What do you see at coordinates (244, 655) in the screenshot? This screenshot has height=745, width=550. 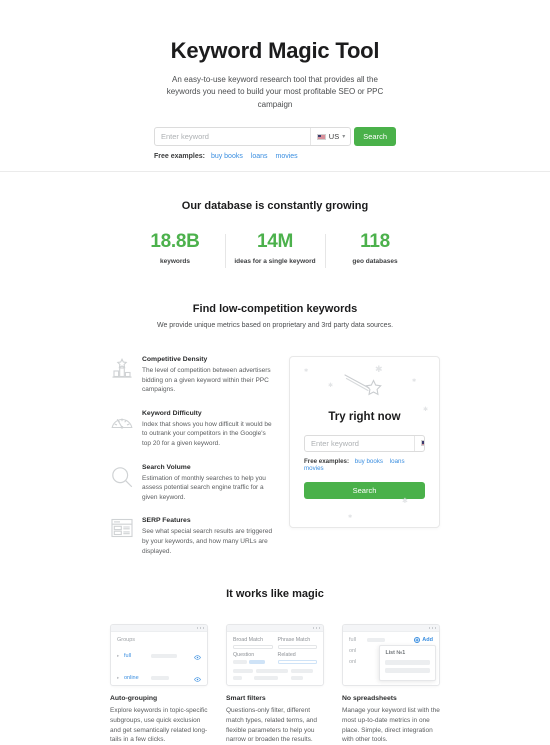 I see `filter-label: Question` at bounding box center [244, 655].